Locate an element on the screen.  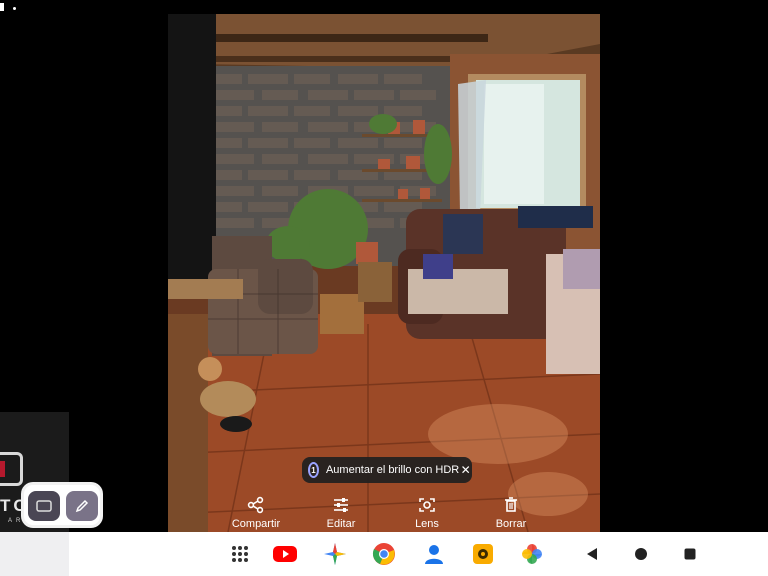
contacts-icon is located at coordinates (434, 554).